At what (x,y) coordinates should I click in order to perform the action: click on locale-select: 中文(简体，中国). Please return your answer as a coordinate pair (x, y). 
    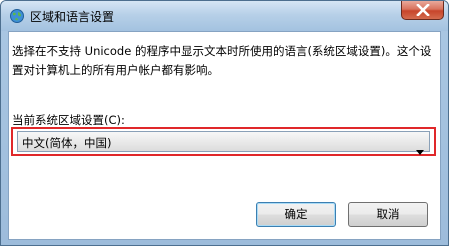
    Looking at the image, I should click on (223, 143).